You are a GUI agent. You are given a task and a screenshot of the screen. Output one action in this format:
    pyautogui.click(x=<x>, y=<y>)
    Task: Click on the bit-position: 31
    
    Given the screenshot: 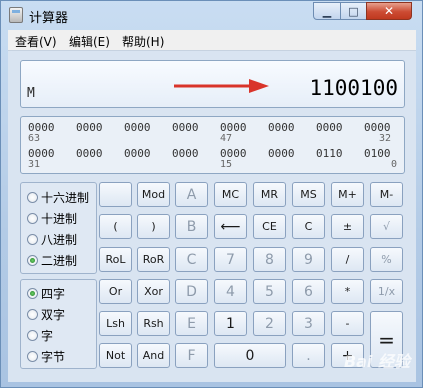 What is the action you would take?
    pyautogui.click(x=34, y=164)
    